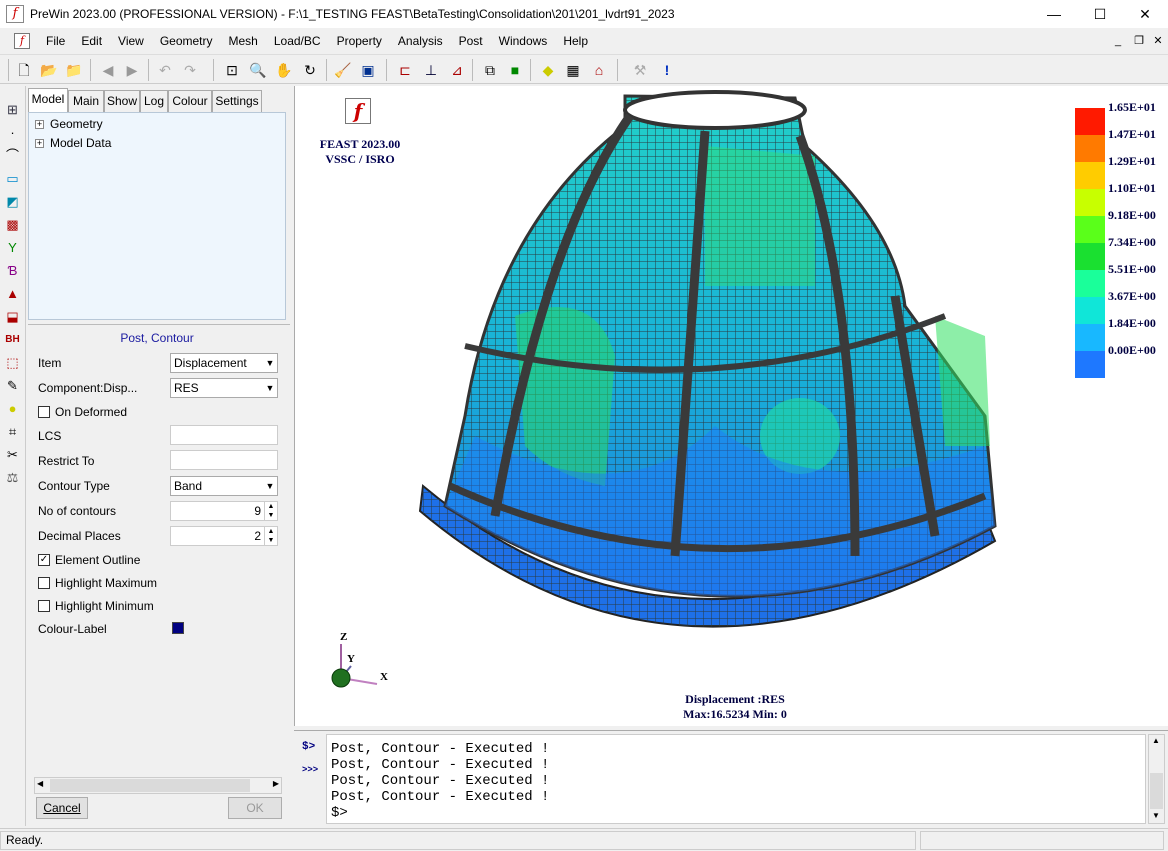 Image resolution: width=1168 pixels, height=851 pixels. I want to click on cut-icon: ✂, so click(12, 454).